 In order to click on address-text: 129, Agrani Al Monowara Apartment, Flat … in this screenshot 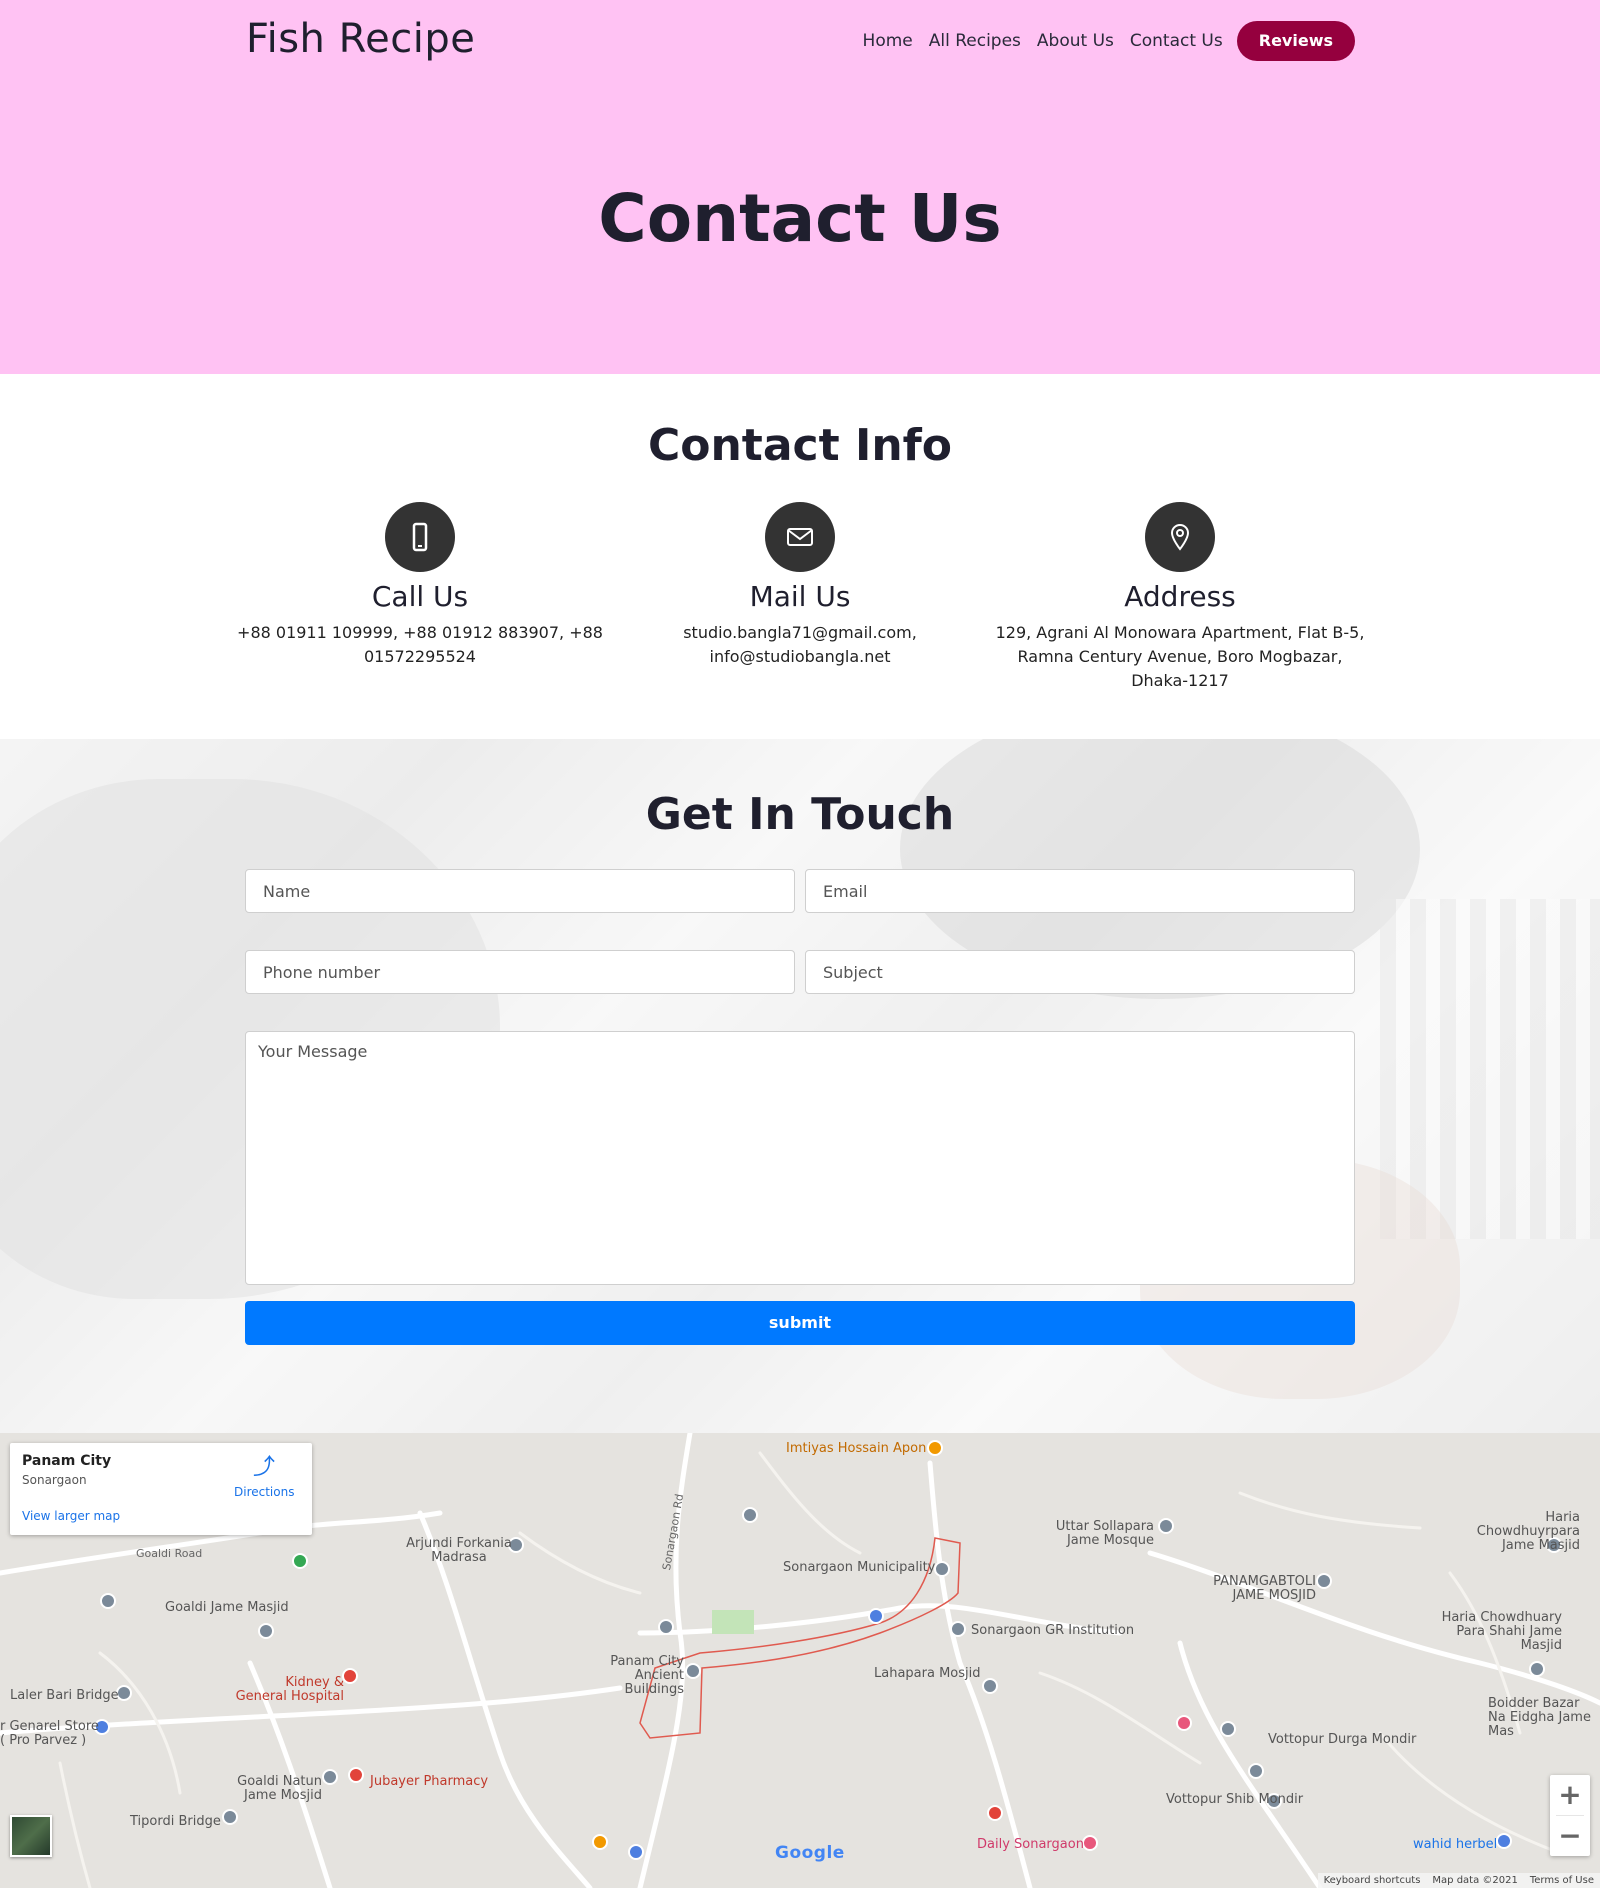, I will do `click(1180, 656)`.